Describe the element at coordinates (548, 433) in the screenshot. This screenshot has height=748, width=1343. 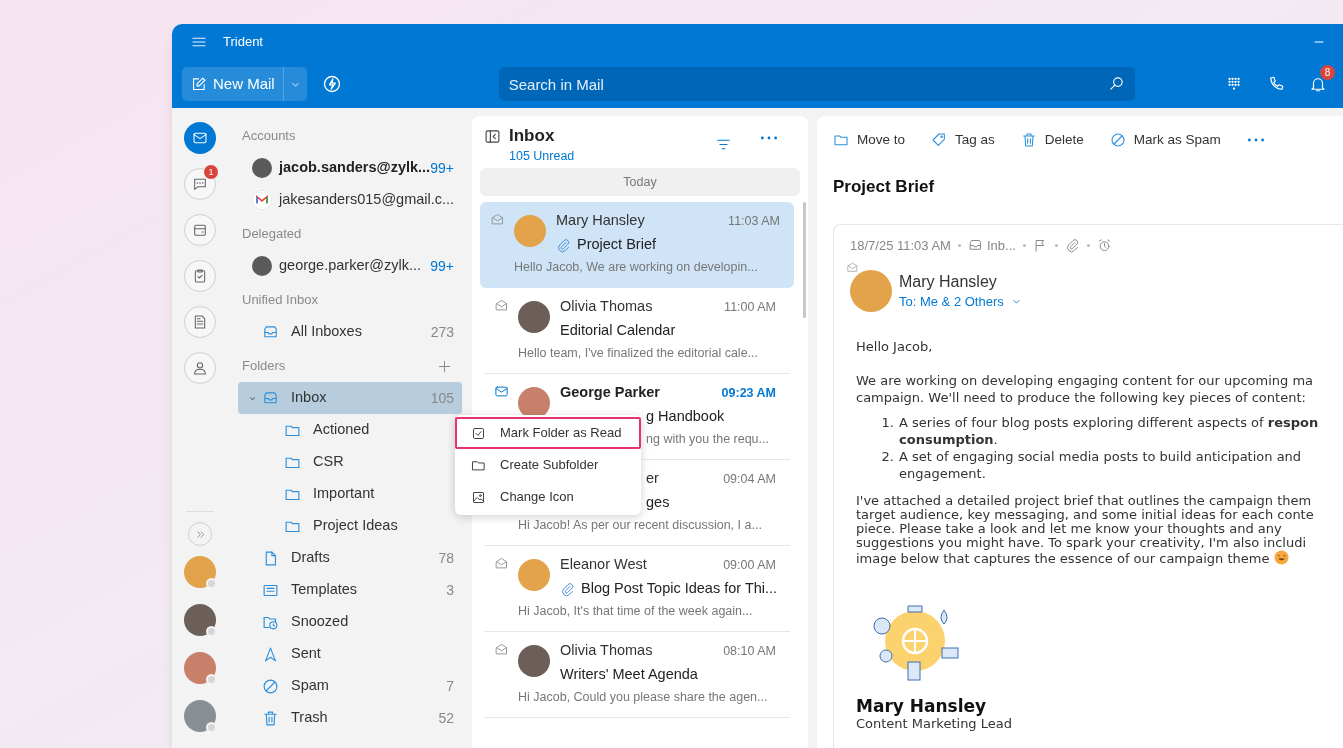
I see `menu-item: Mark Folder as Read` at that location.